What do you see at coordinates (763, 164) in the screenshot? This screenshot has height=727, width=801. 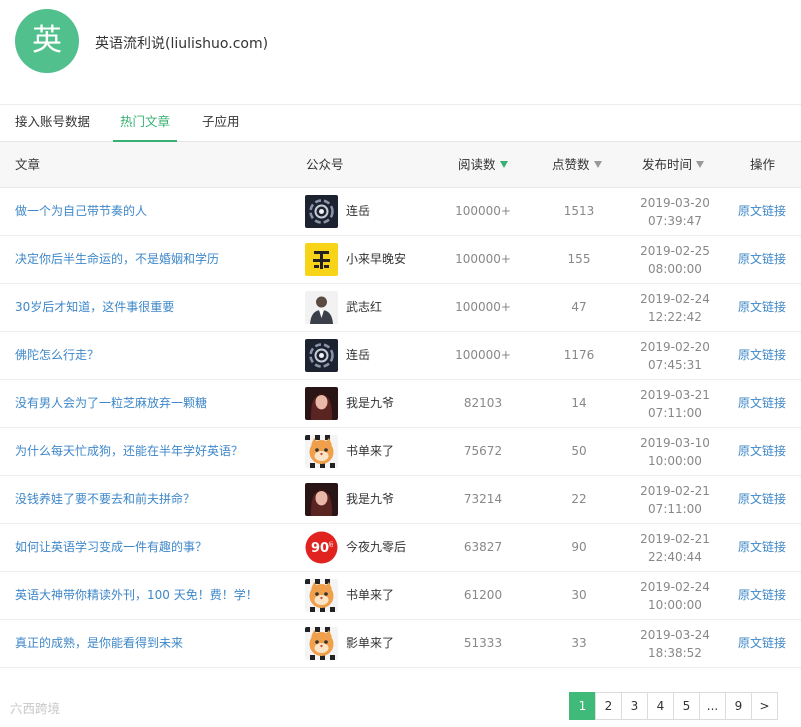 I see `column-action: 操作` at bounding box center [763, 164].